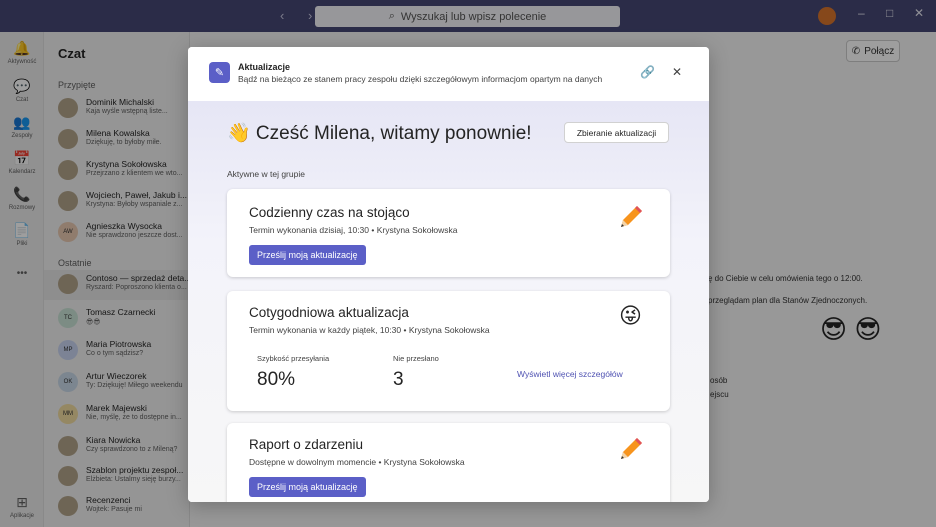  Describe the element at coordinates (616, 132) in the screenshot. I see `collect-updates-button: Zbieranie aktualizacji` at that location.